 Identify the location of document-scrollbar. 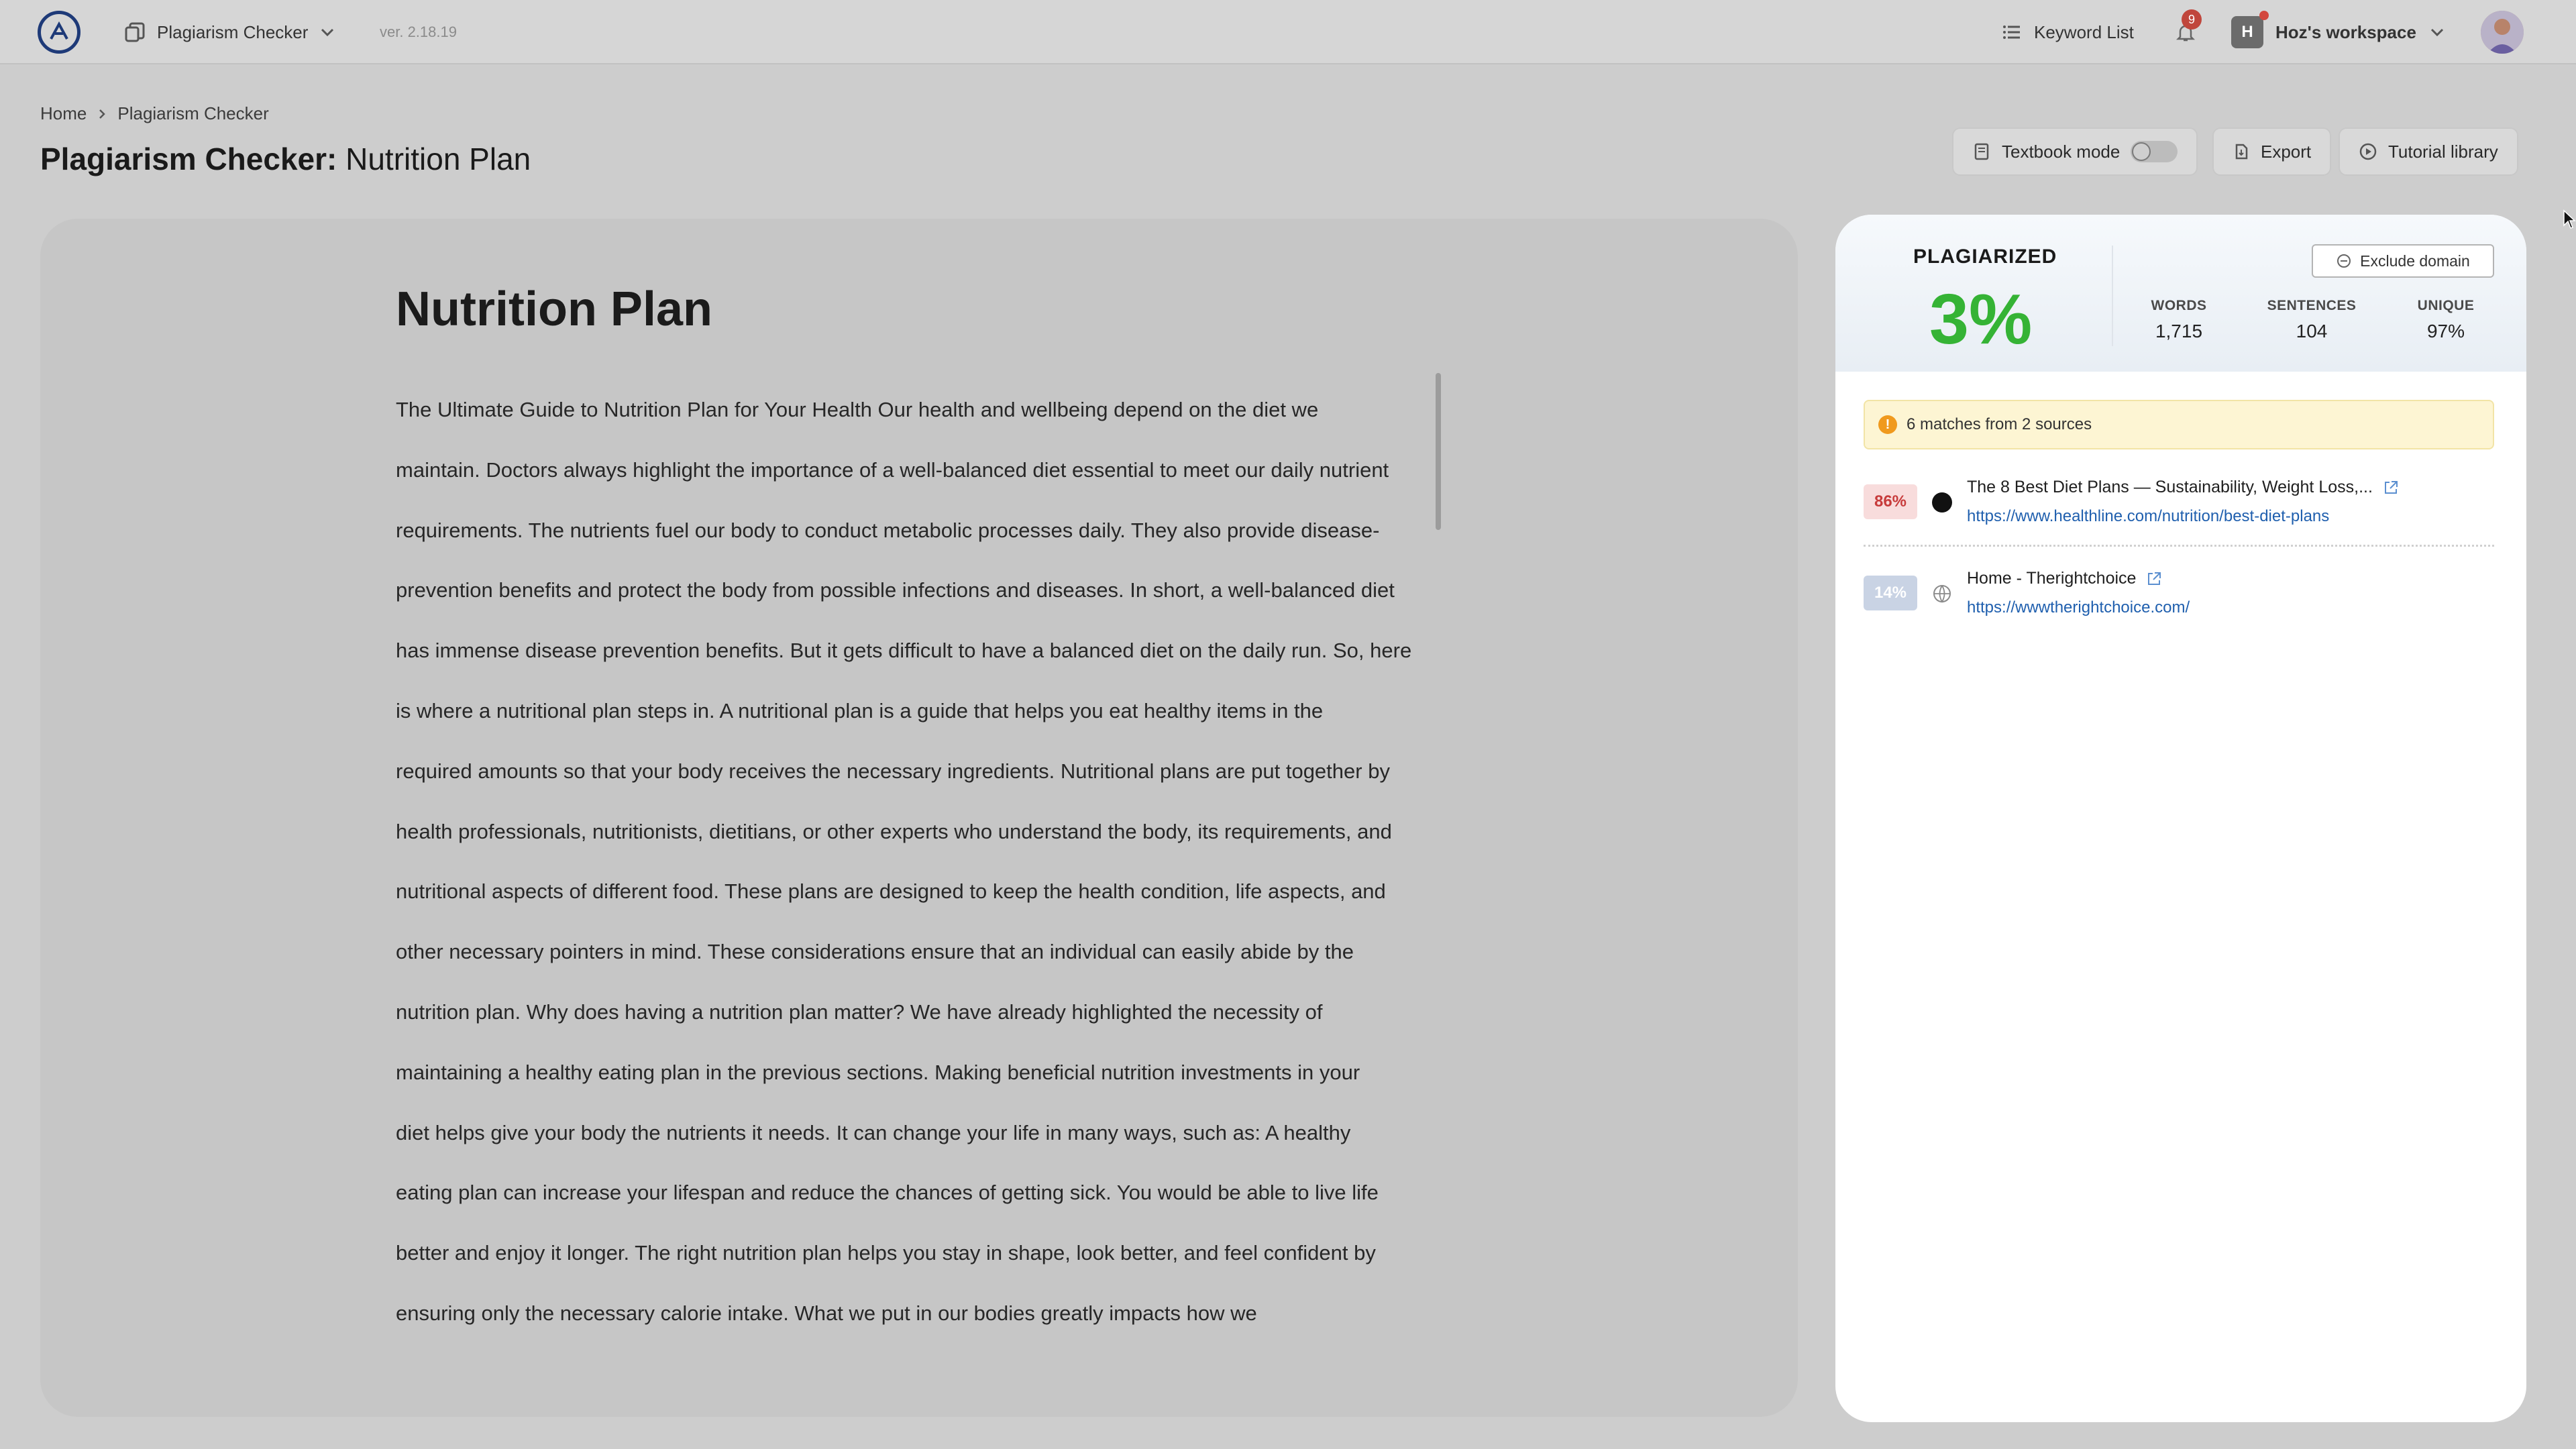
(1438, 451).